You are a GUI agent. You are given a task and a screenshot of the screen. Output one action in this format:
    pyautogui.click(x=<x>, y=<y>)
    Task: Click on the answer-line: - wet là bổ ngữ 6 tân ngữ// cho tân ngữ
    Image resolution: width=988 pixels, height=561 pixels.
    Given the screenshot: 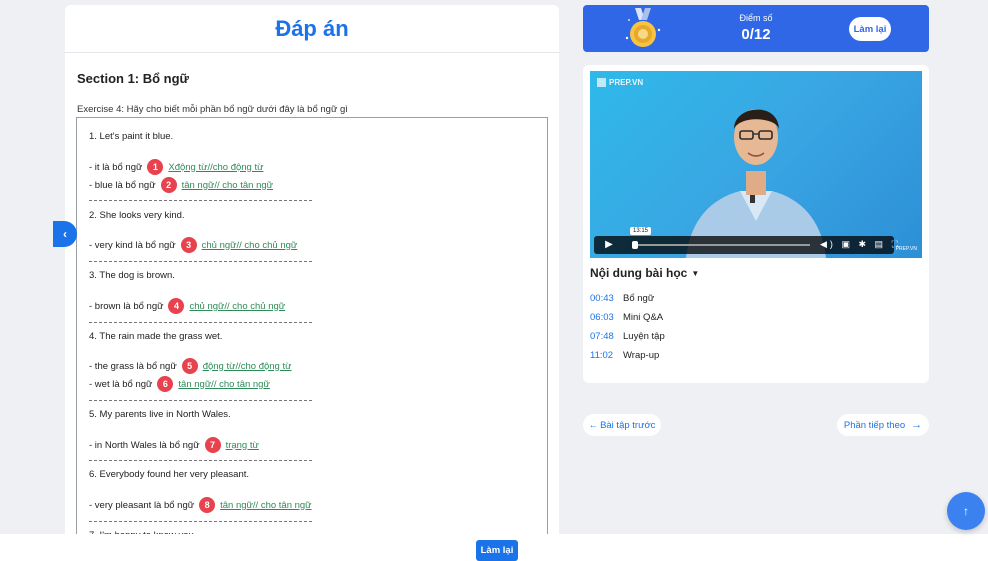 What is the action you would take?
    pyautogui.click(x=179, y=384)
    